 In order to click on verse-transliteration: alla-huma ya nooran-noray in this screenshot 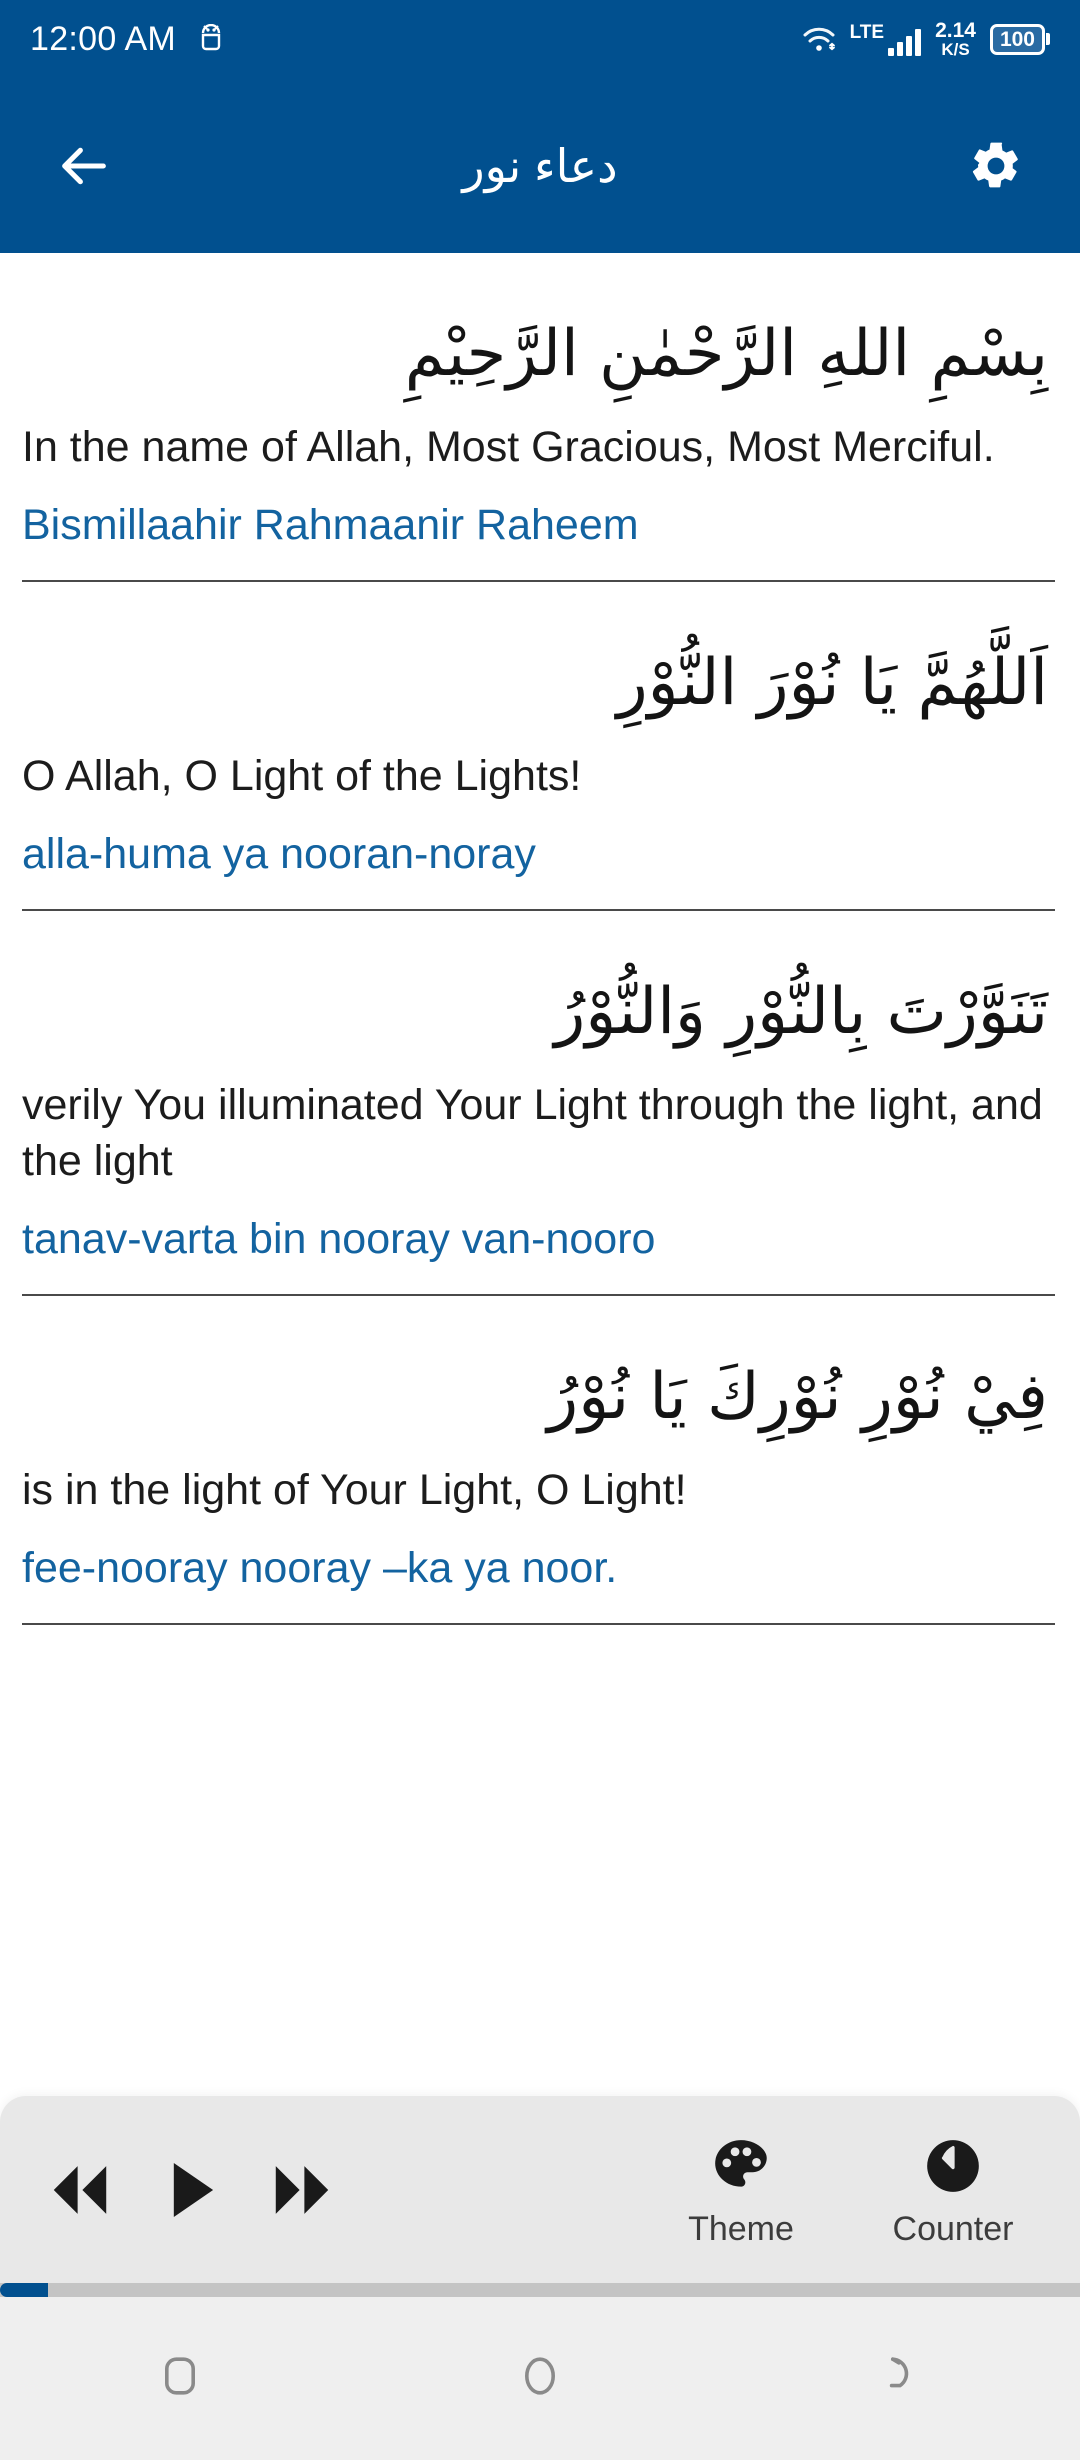, I will do `click(279, 854)`.